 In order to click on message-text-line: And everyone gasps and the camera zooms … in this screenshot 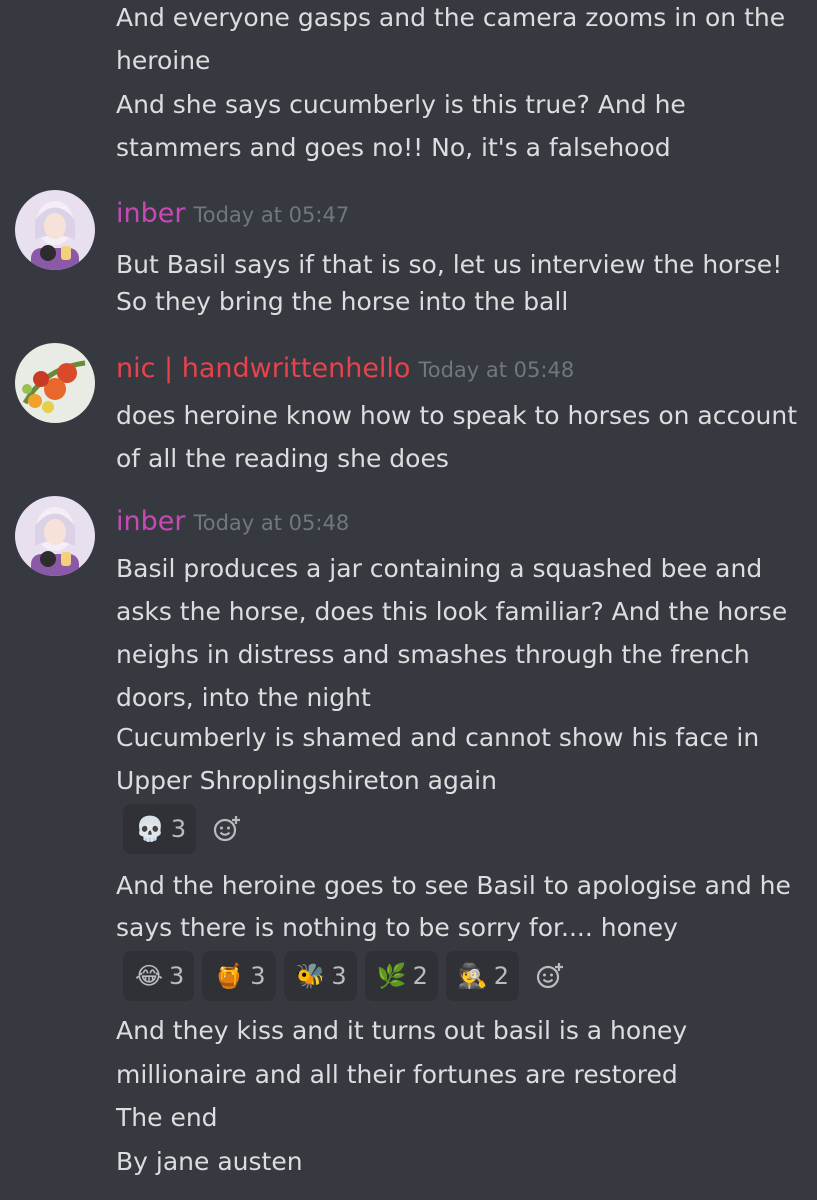, I will do `click(451, 17)`.